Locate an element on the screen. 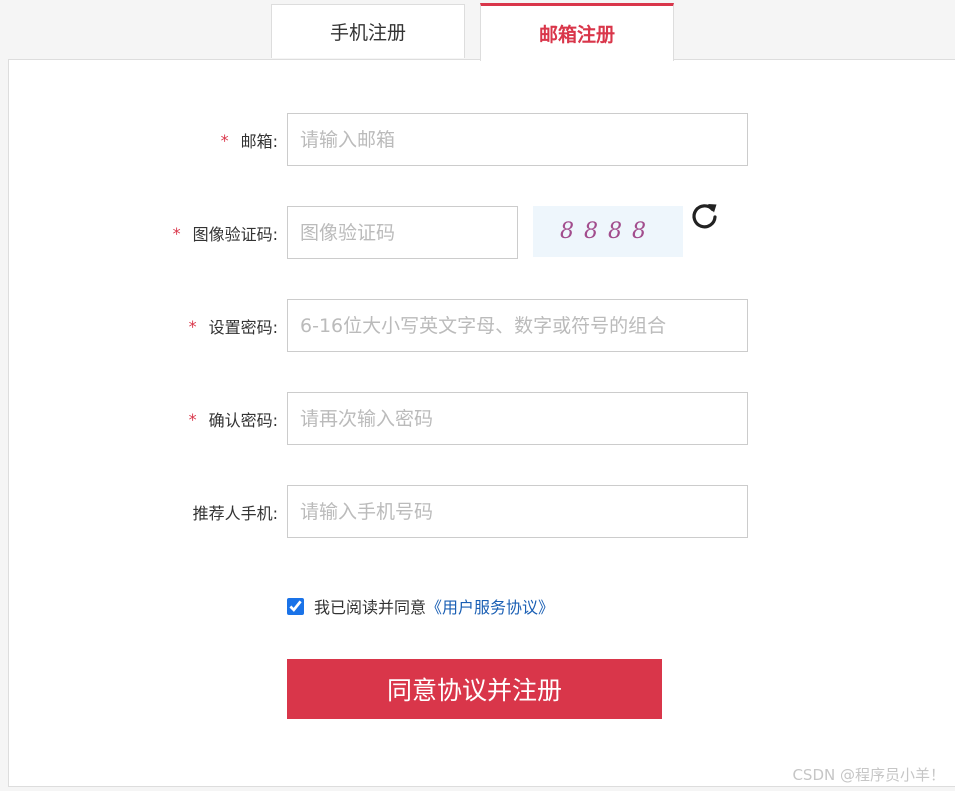  refresh-icon is located at coordinates (705, 217).